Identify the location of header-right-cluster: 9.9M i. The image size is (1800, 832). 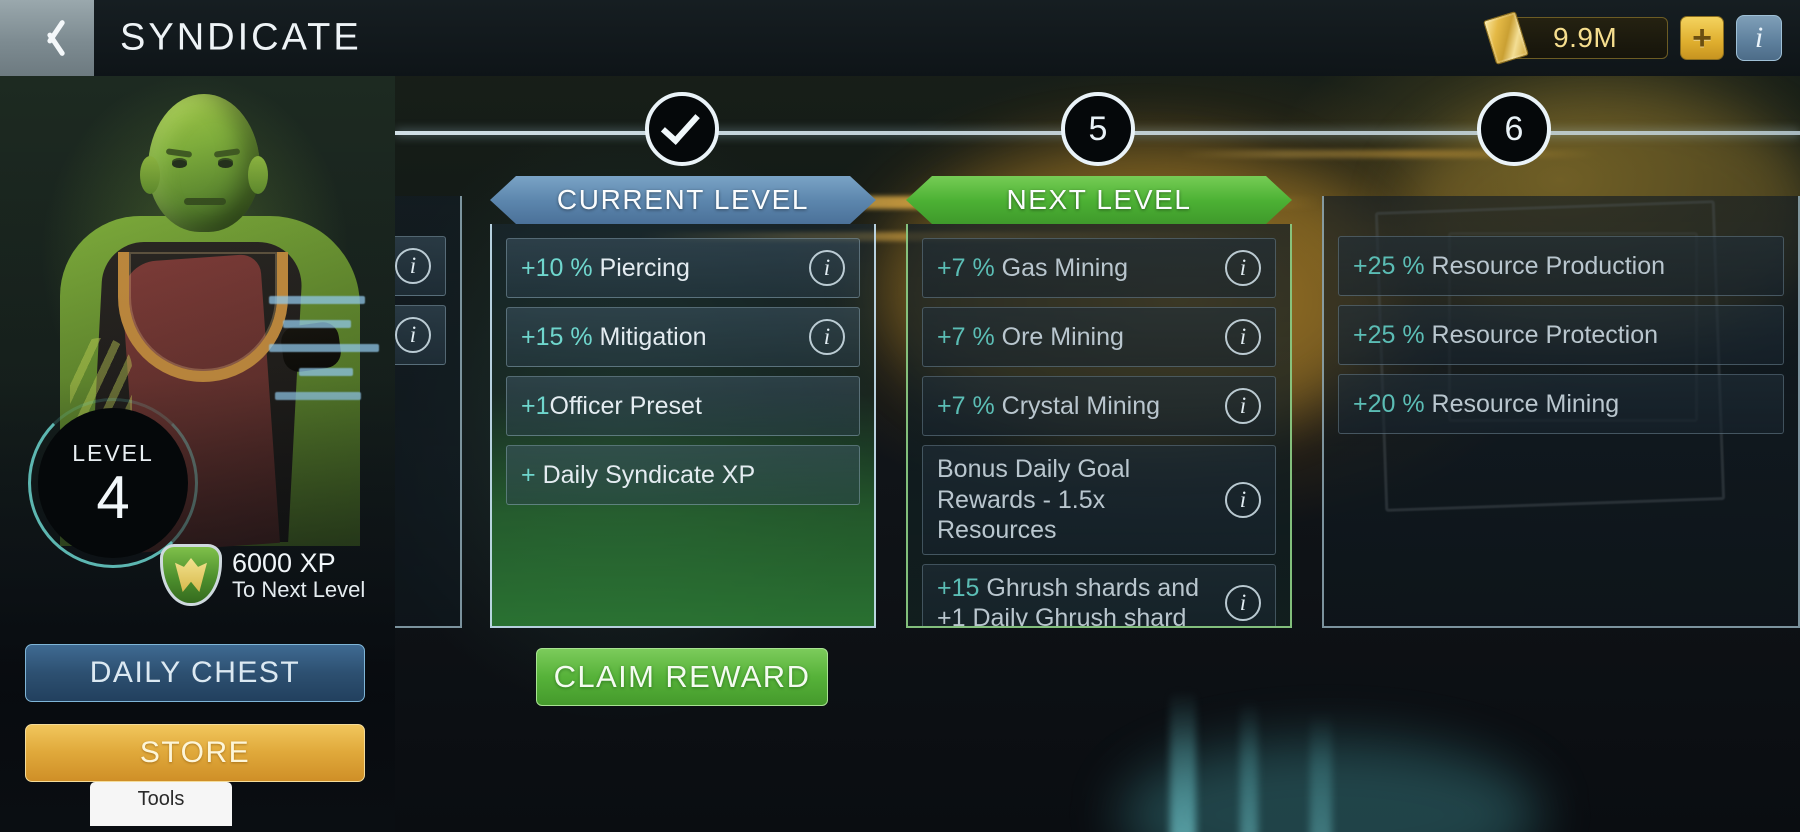
(1632, 38).